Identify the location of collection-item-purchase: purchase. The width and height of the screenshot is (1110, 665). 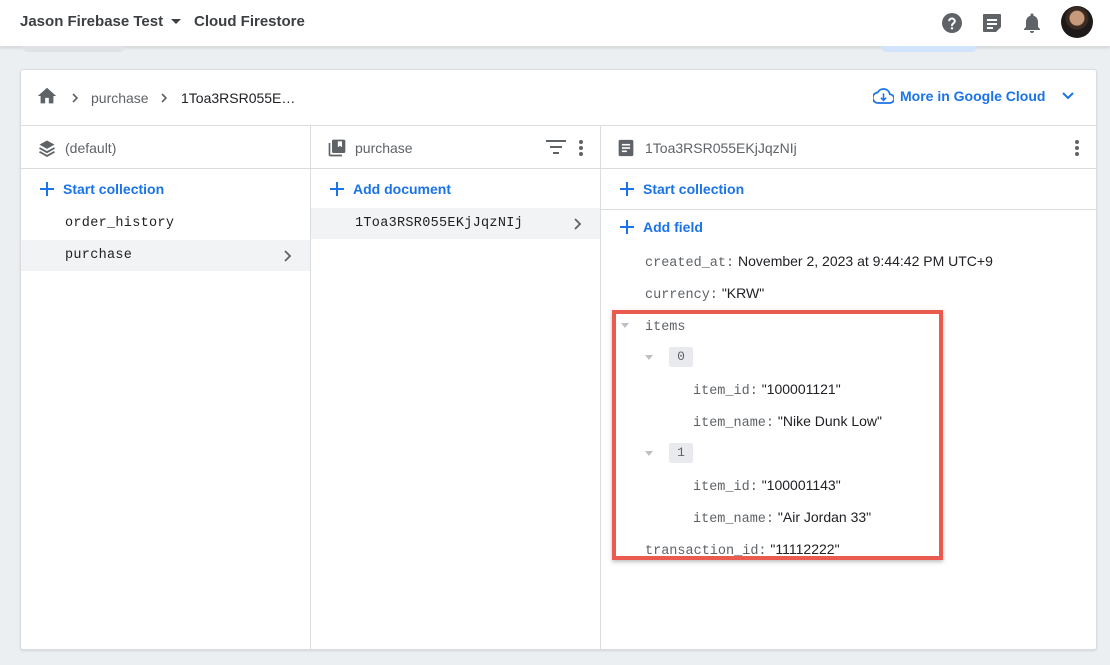
(165, 255).